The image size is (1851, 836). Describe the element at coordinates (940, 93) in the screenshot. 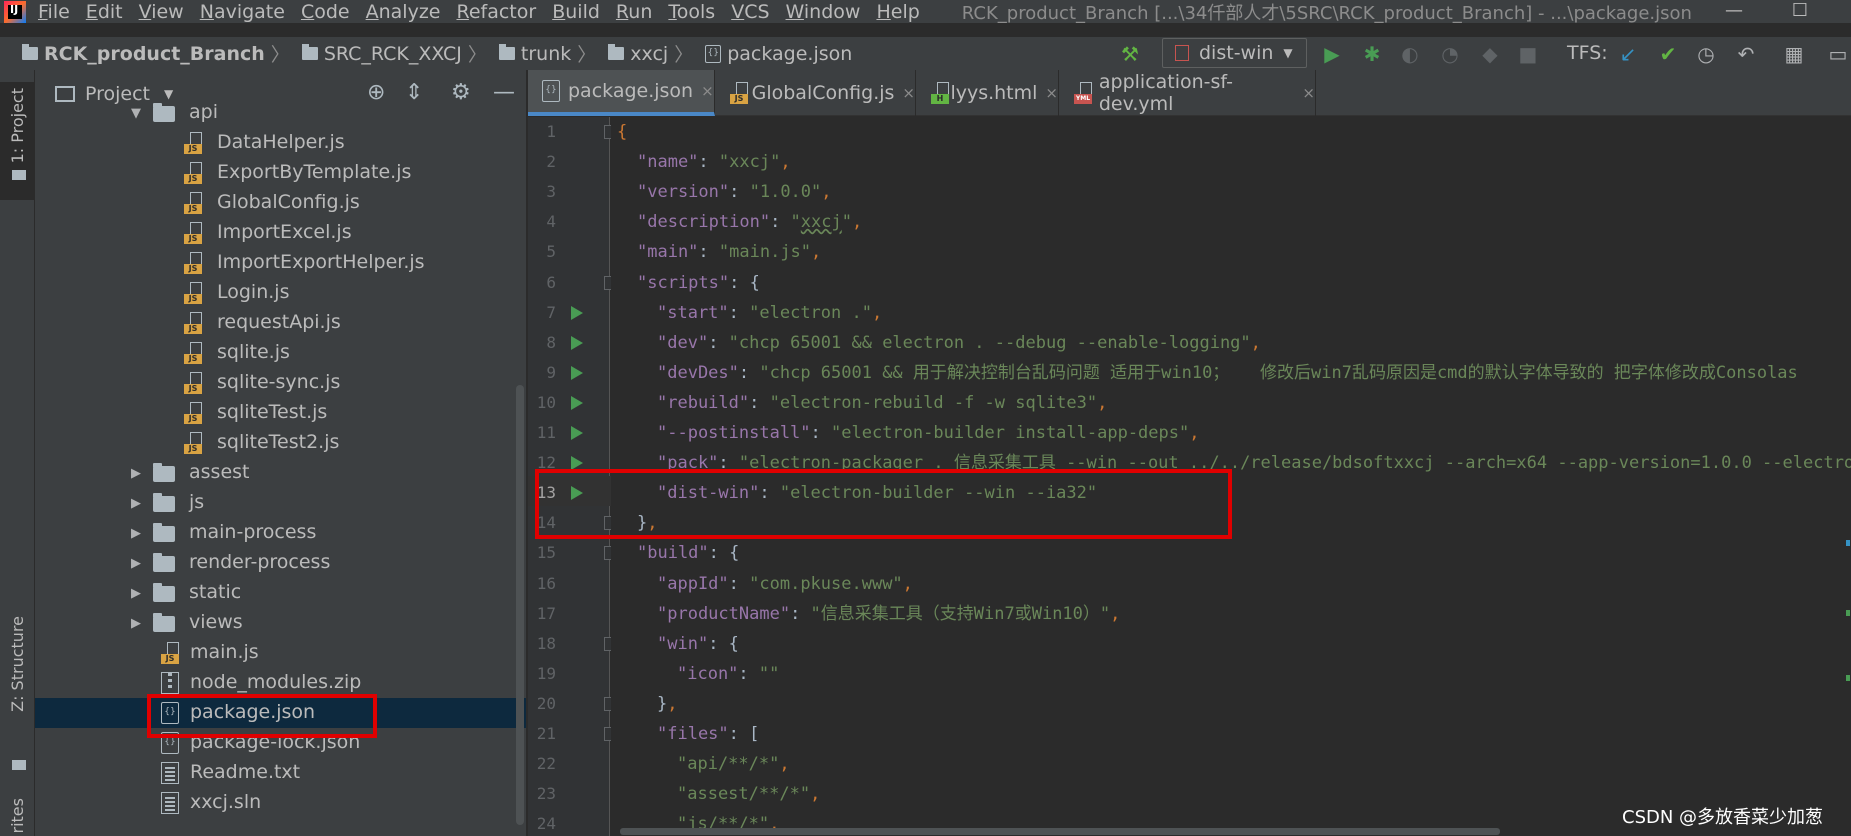

I see `html-file-icon: H` at that location.